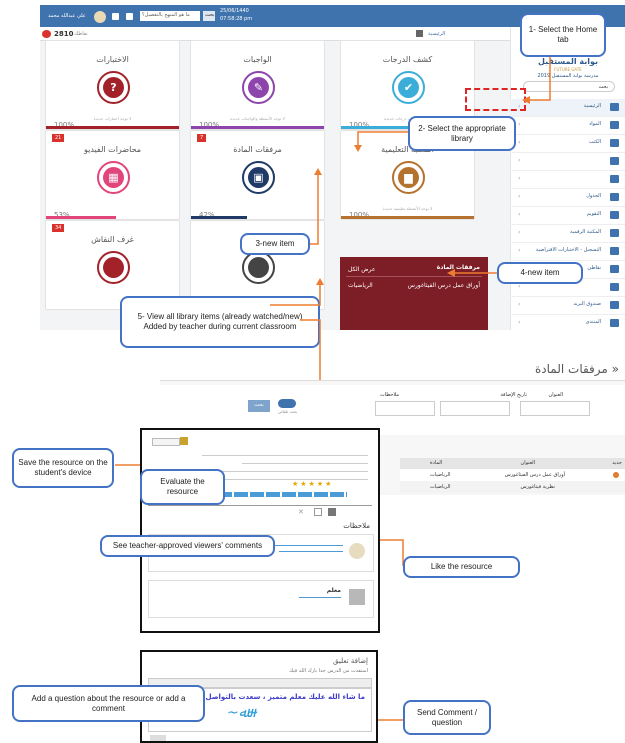 The height and width of the screenshot is (743, 625). Describe the element at coordinates (436, 463) in the screenshot. I see `col-subject: المادة` at that location.